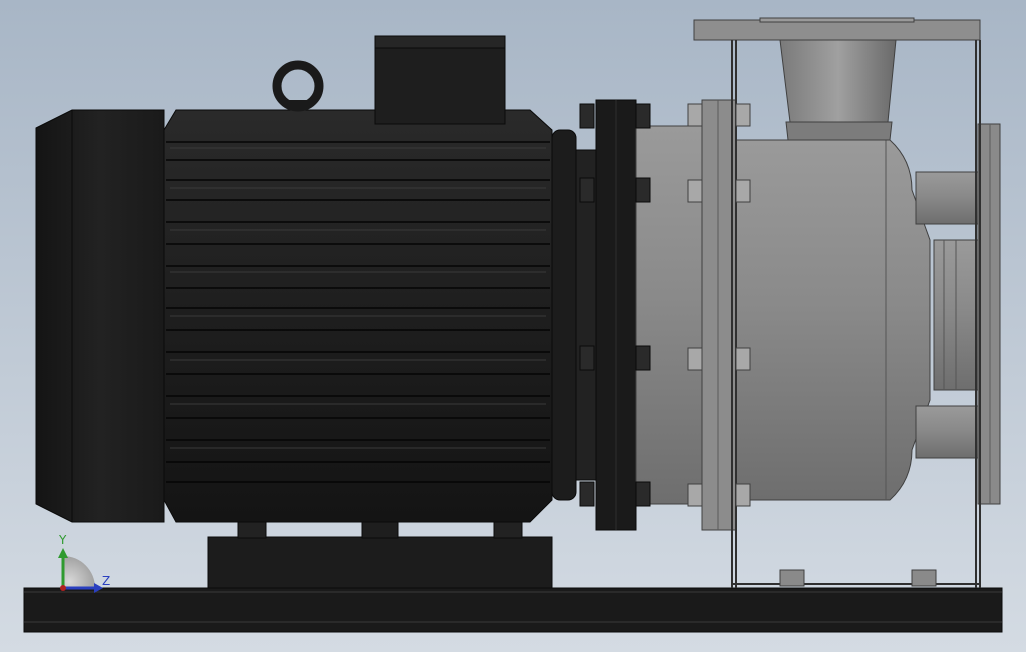 The width and height of the screenshot is (1026, 652). Describe the element at coordinates (100, 316) in the screenshot. I see `fan-cover` at that location.